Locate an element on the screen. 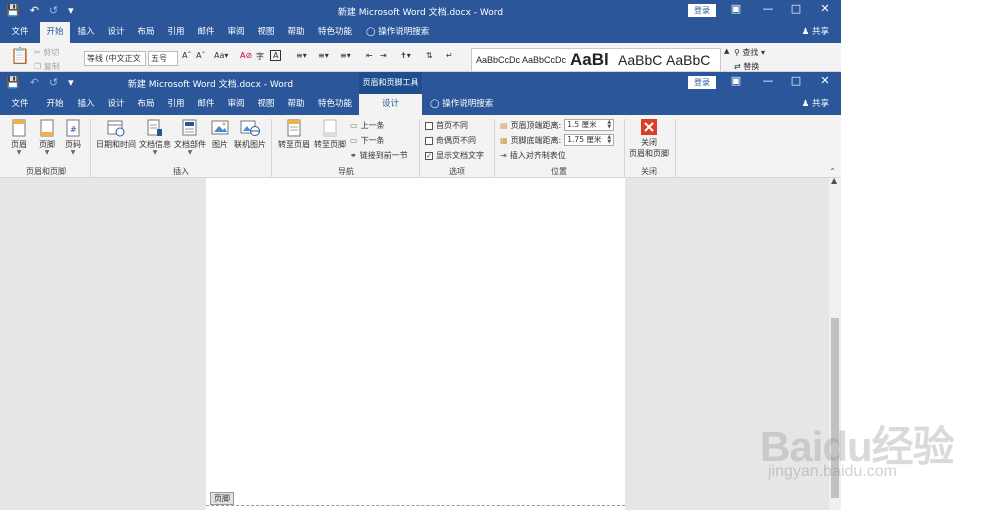 Image resolution: width=1000 pixels, height=510 pixels. online-picture-button: 联机图片 is located at coordinates (250, 134).